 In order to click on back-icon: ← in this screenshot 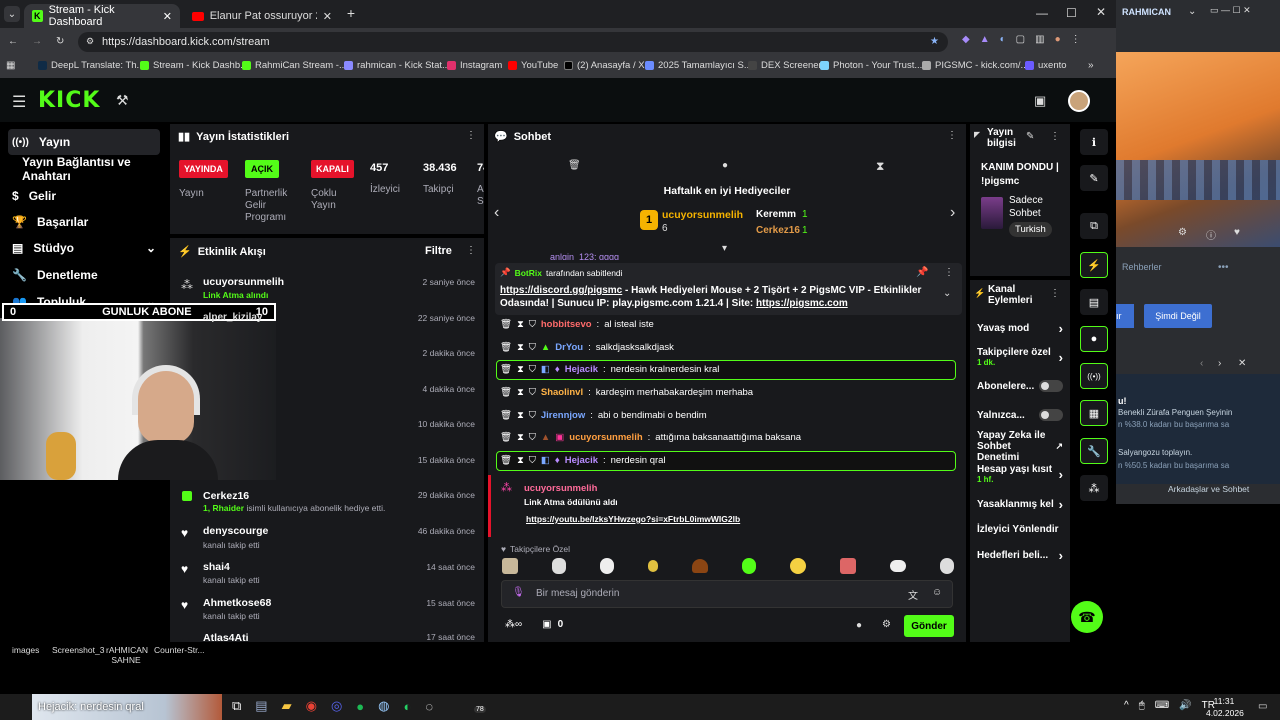, I will do `click(13, 41)`.